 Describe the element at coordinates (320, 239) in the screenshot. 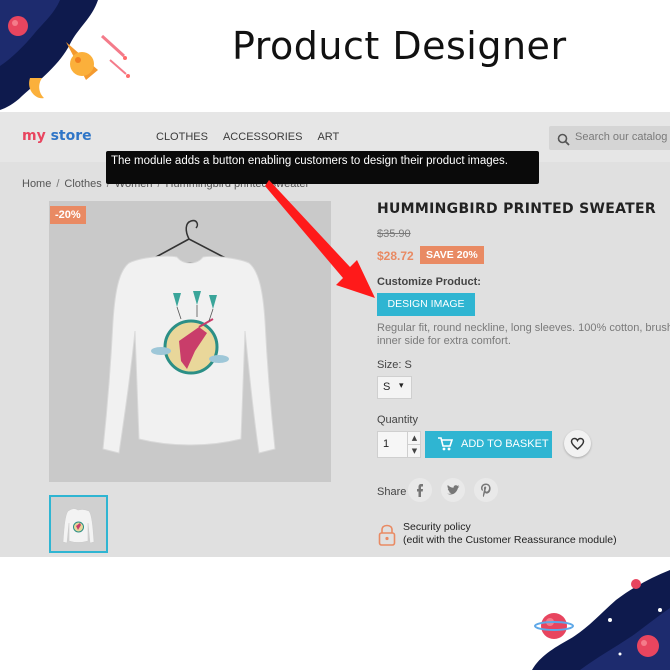

I see `annotation-arrow` at that location.